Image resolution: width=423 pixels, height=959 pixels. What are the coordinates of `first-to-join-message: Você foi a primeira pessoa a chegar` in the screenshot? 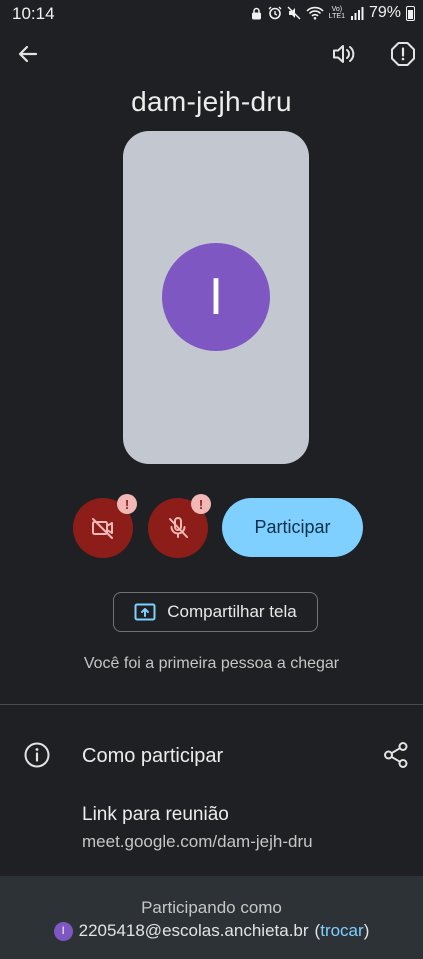 It's located at (211, 663).